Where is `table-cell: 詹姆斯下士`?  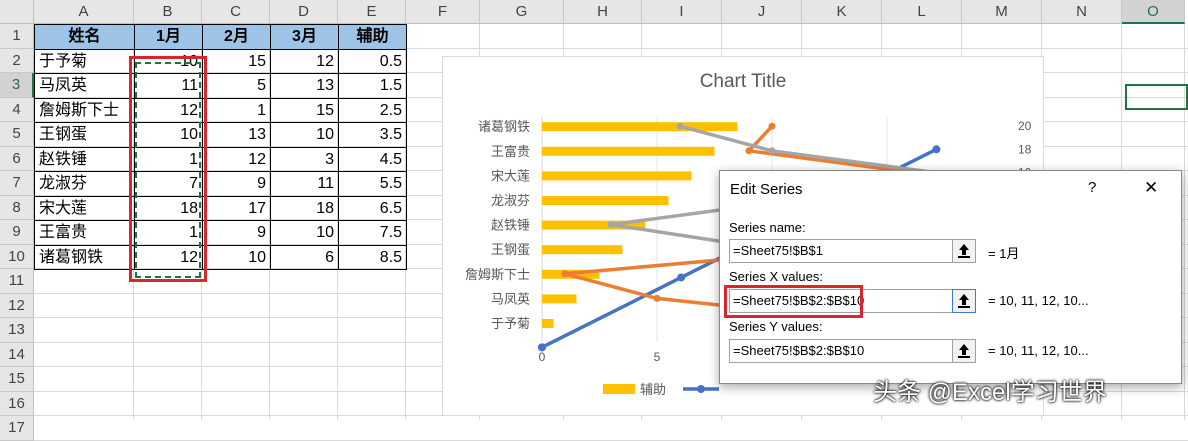
table-cell: 詹姆斯下士 is located at coordinates (84, 110).